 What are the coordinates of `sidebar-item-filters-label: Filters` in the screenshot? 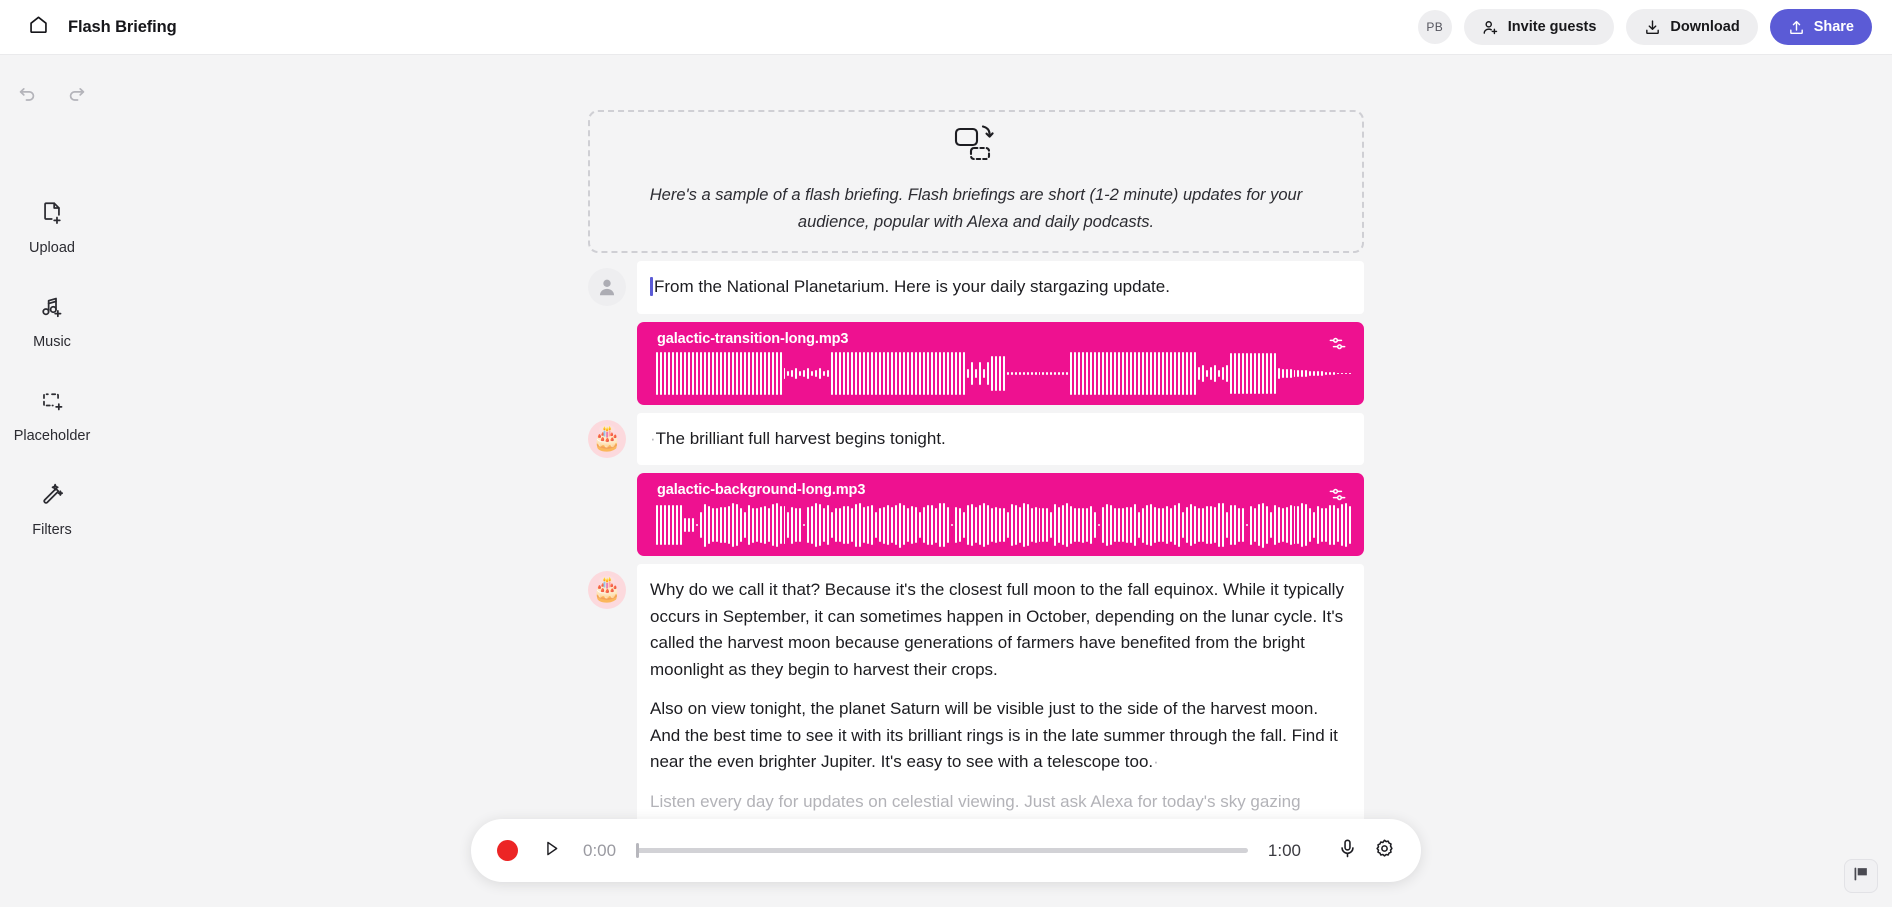 It's located at (52, 530).